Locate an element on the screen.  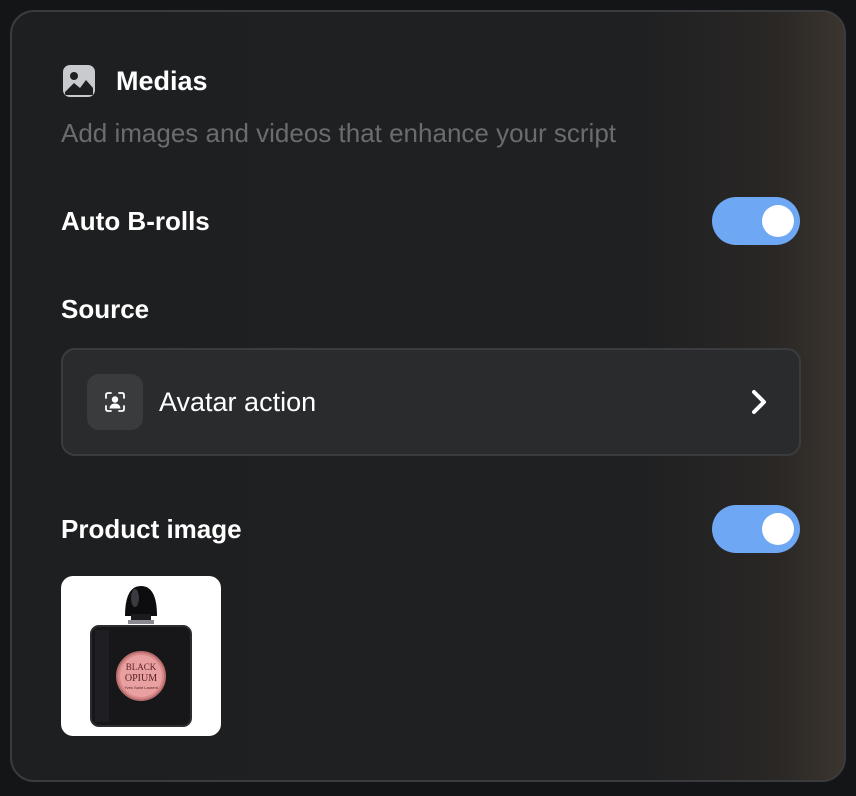
perfume-bottle-image: BLACK OPIUM Yves Saint Laurent is located at coordinates (141, 656).